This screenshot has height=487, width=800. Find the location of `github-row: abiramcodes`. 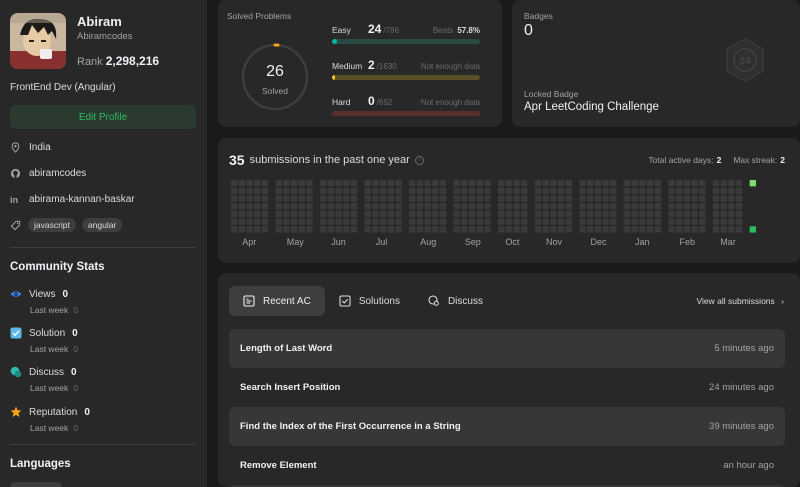

github-row: abiramcodes is located at coordinates (48, 173).